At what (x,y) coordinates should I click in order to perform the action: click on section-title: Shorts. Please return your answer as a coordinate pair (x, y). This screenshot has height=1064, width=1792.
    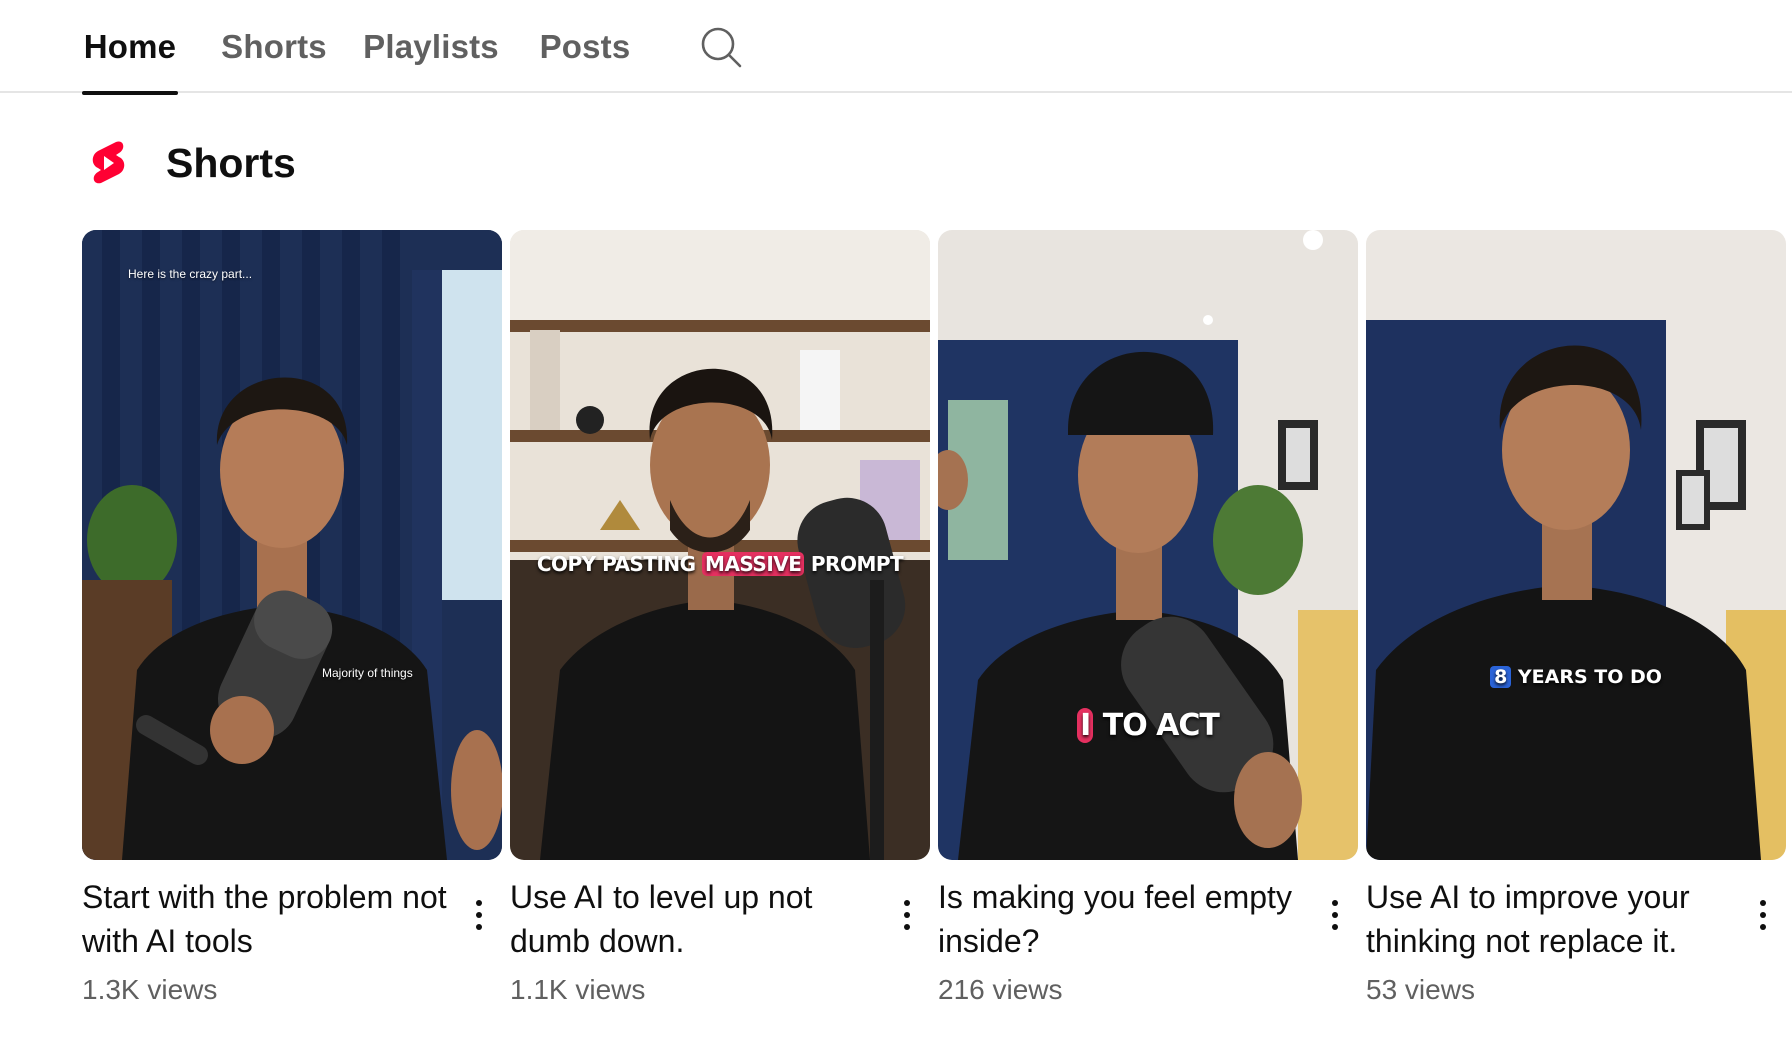
    Looking at the image, I should click on (231, 162).